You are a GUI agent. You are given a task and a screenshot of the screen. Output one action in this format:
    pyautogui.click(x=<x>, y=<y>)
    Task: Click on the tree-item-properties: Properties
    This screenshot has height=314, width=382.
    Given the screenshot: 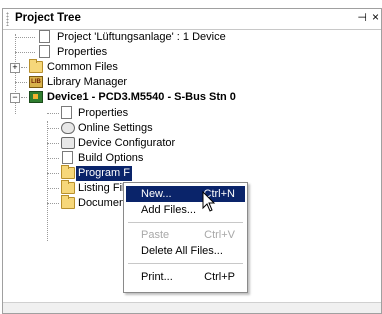 What is the action you would take?
    pyautogui.click(x=183, y=52)
    